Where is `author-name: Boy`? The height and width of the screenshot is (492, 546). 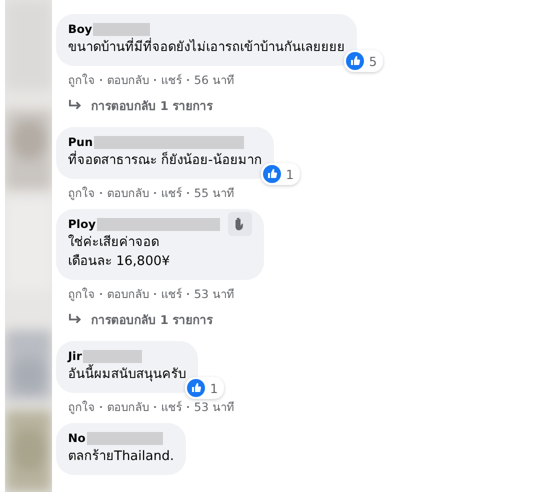 author-name: Boy is located at coordinates (80, 29).